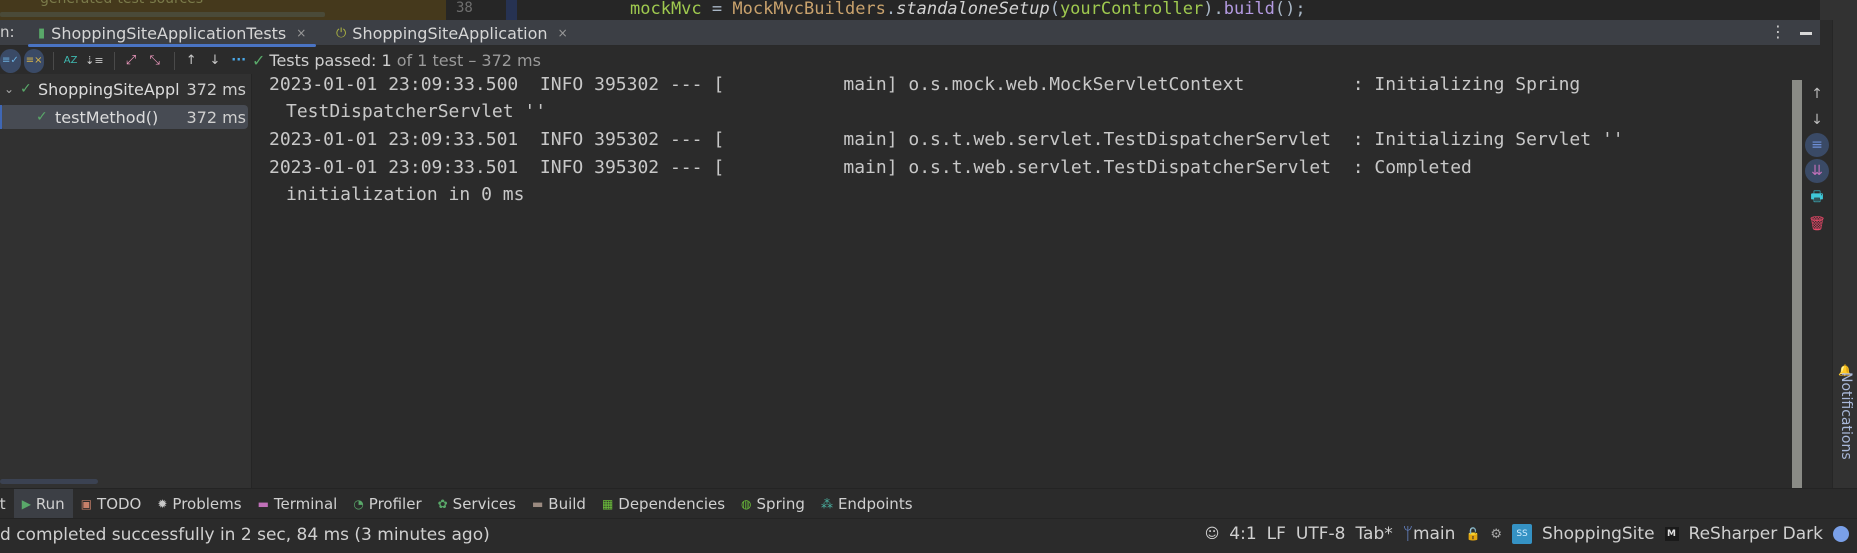 The height and width of the screenshot is (553, 1857). What do you see at coordinates (162, 14) in the screenshot?
I see `project-tree-scrollbar` at bounding box center [162, 14].